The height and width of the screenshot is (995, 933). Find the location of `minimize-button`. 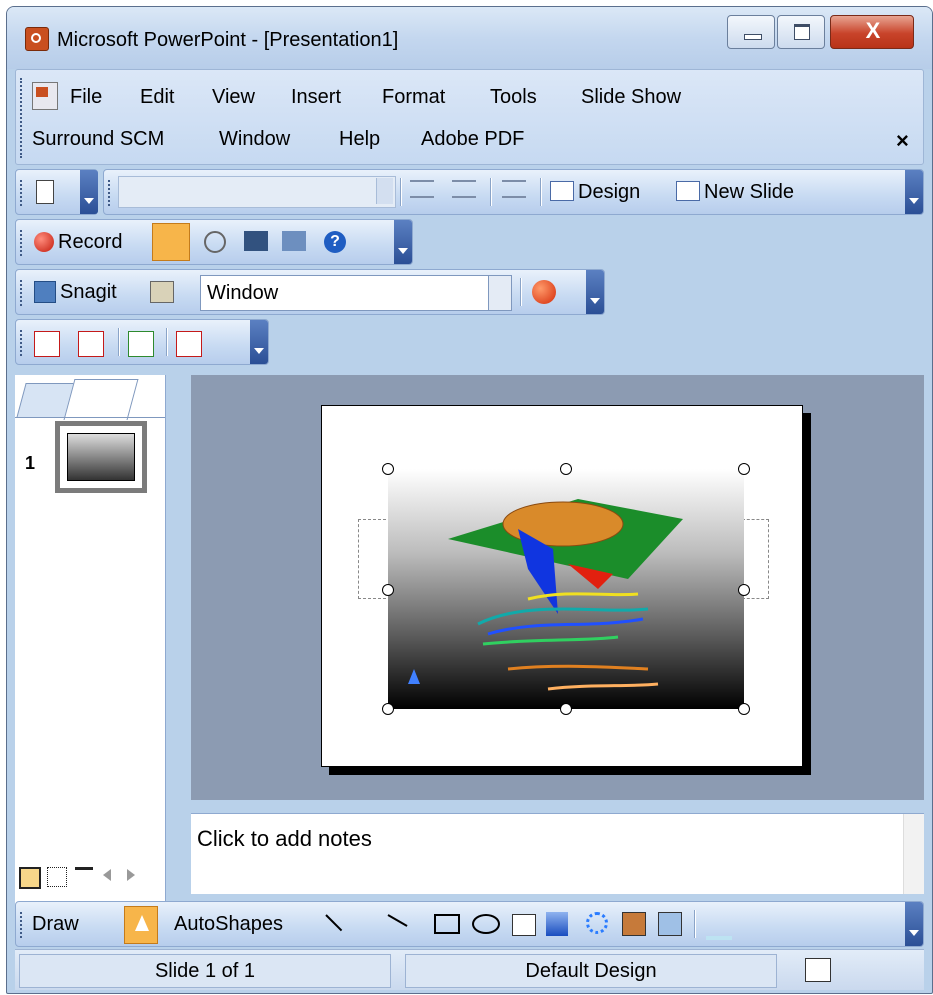

minimize-button is located at coordinates (751, 32).